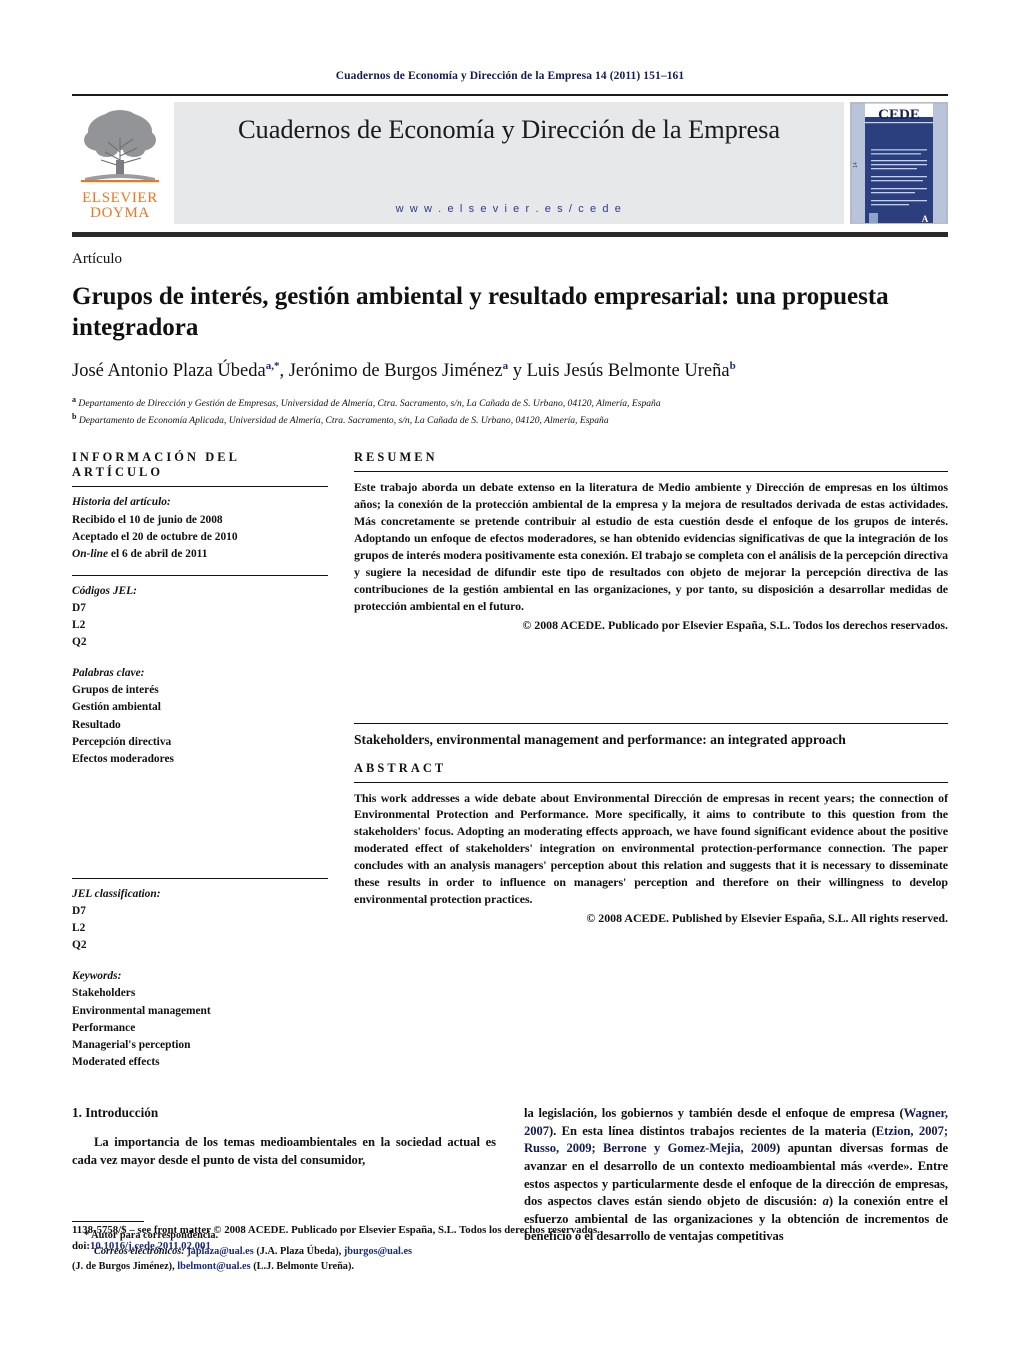  Describe the element at coordinates (651, 472) in the screenshot. I see `resumen-rule` at that location.